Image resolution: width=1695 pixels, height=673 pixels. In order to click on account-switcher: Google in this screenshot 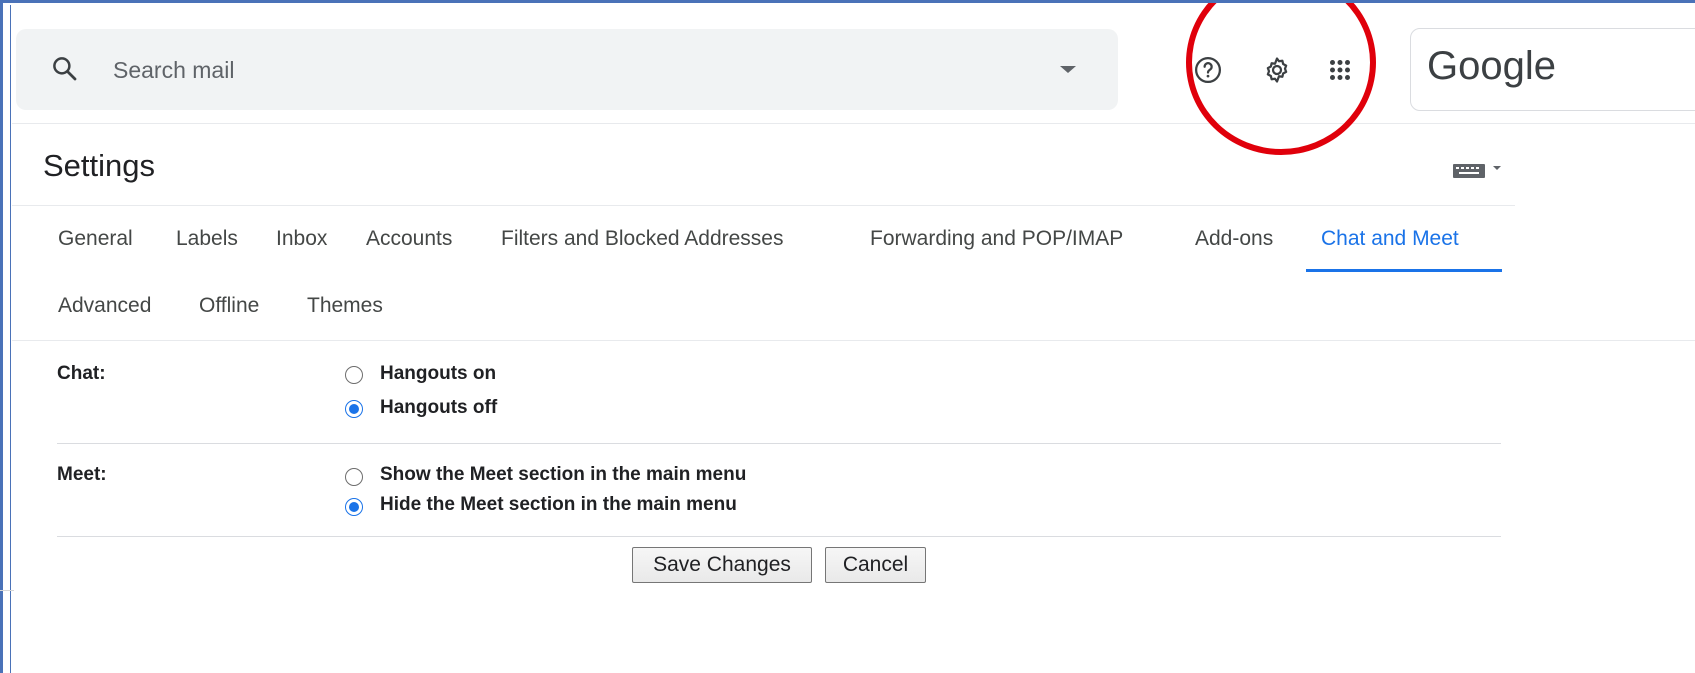, I will do `click(1552, 69)`.